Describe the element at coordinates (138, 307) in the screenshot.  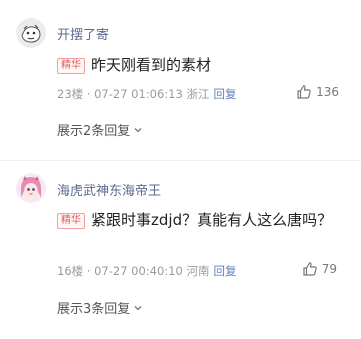
I see `chevron-down-icon` at that location.